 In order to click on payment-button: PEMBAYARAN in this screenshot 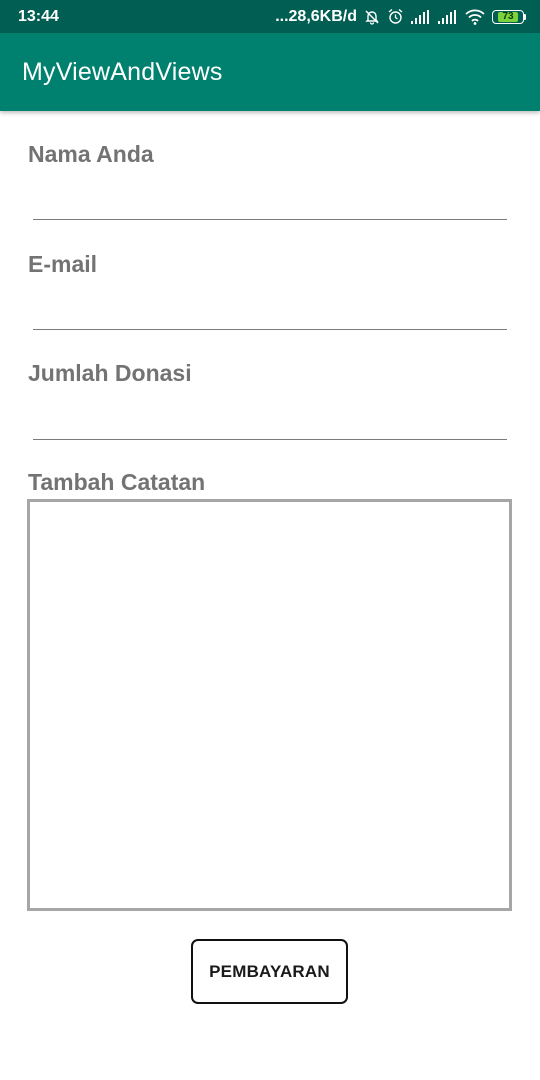, I will do `click(269, 971)`.